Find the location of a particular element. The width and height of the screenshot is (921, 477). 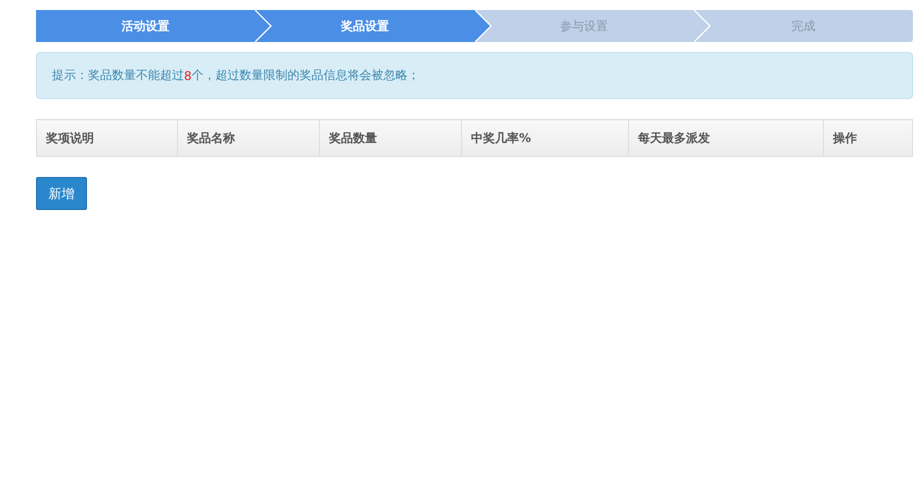

step-tab: 完成 is located at coordinates (803, 26).